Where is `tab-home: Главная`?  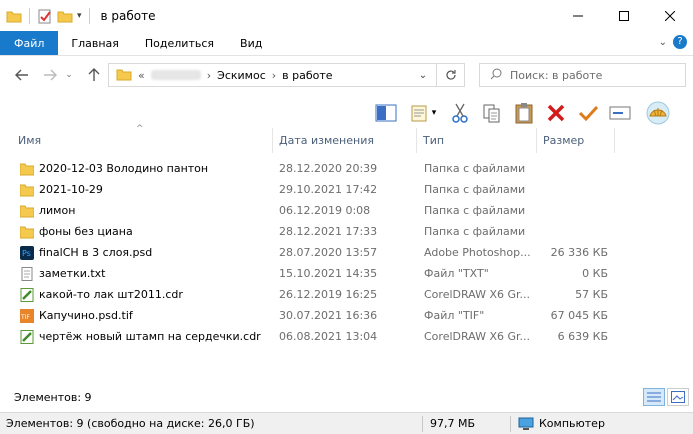 tab-home: Главная is located at coordinates (95, 43).